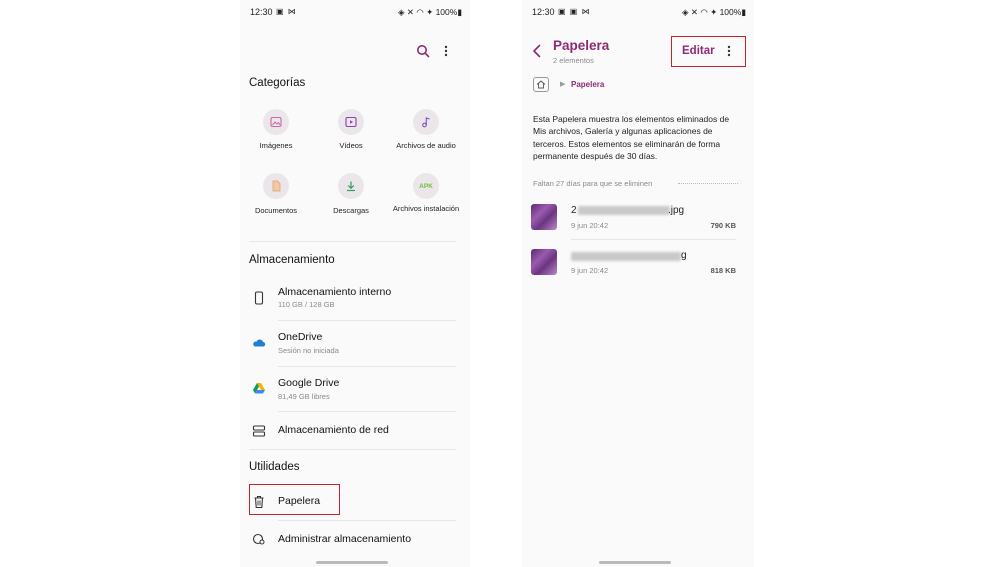 Image resolution: width=1000 pixels, height=567 pixels. What do you see at coordinates (708, 183) in the screenshot?
I see `header-dotted-line` at bounding box center [708, 183].